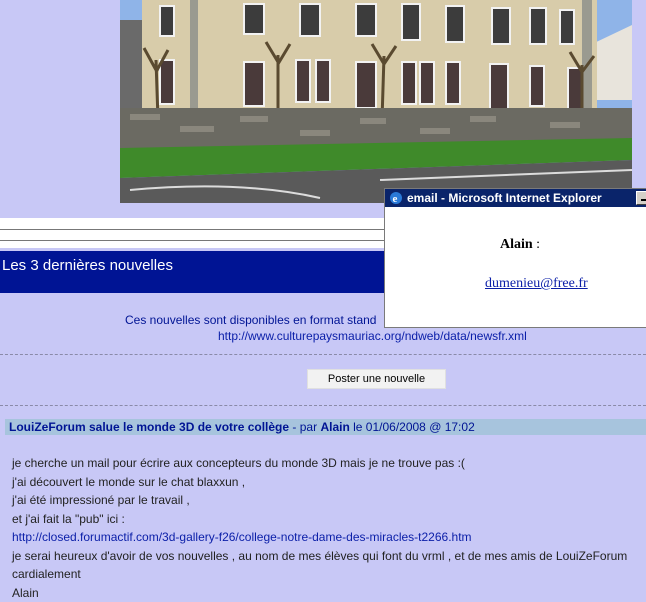 This screenshot has width=646, height=602. What do you see at coordinates (504, 198) in the screenshot?
I see `popup-title: email - Microsoft Internet Explorer` at bounding box center [504, 198].